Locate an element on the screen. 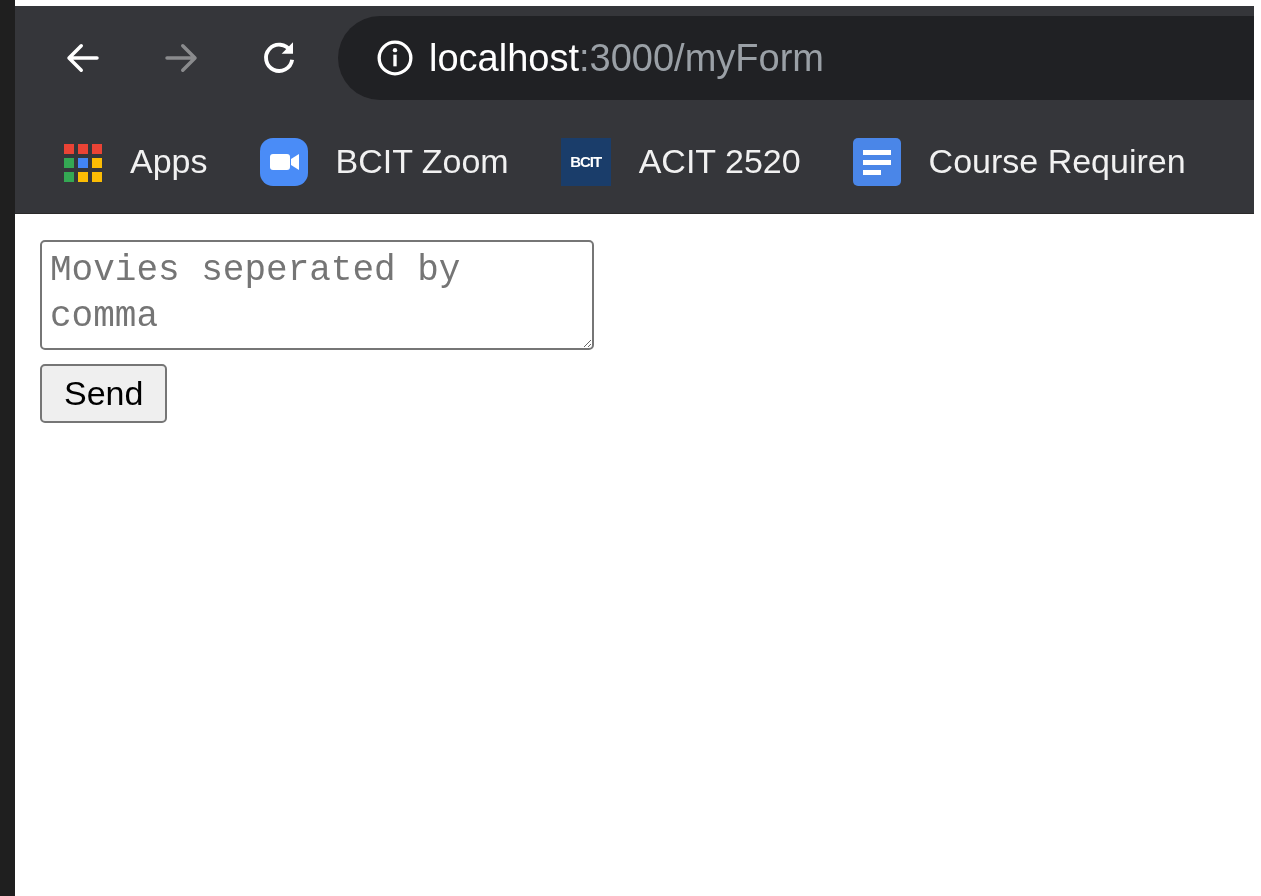  apps-grid-icon is located at coordinates (82, 161).